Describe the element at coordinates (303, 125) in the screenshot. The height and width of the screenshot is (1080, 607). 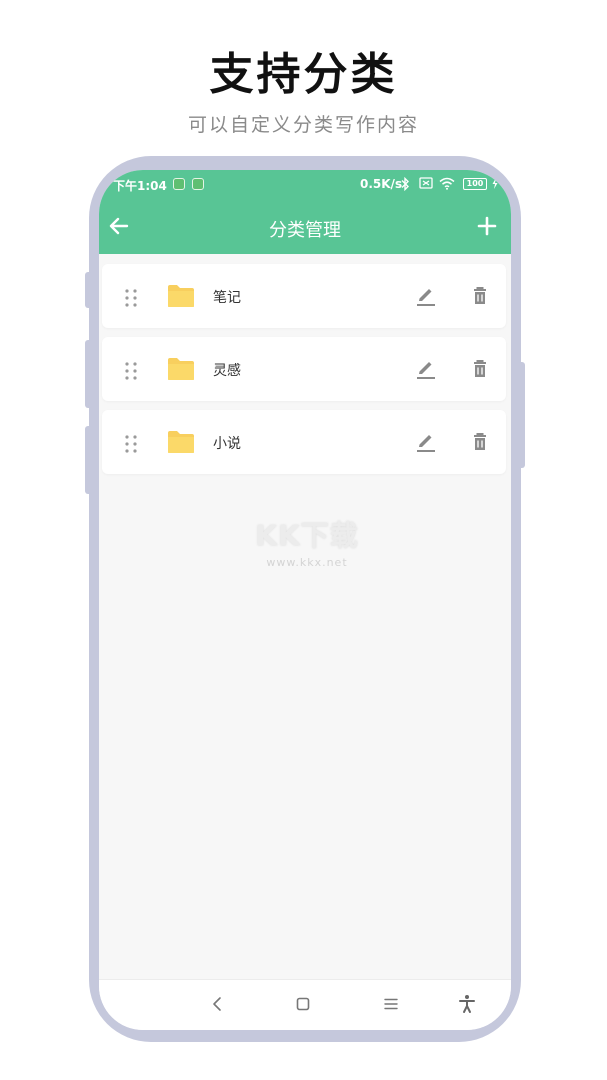
I see `promo-subtitle: 可以自定义分类写作内容` at that location.